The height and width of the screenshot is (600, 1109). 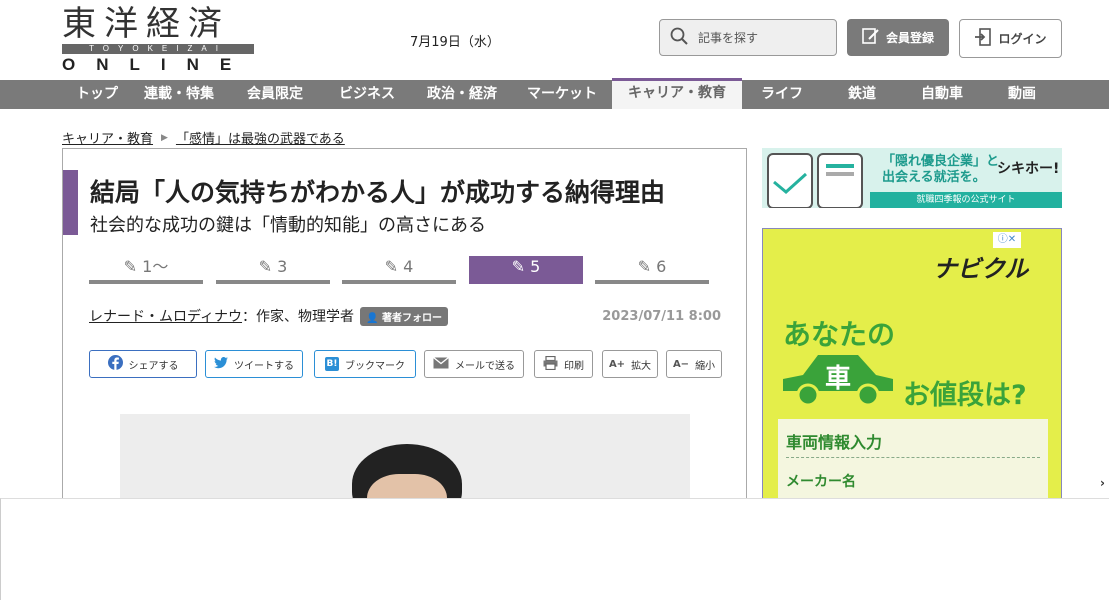 I want to click on smartphones-illustration, so click(x=815, y=180).